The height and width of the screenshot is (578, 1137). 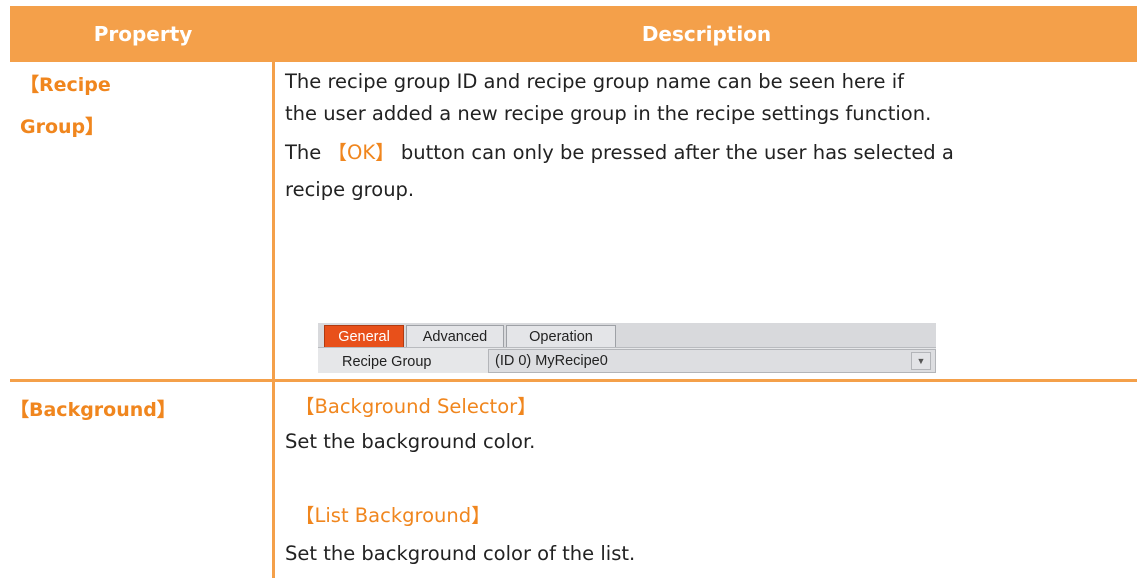 What do you see at coordinates (551, 361) in the screenshot?
I see `recipe-group-value: (ID 0) MyRecipe0` at bounding box center [551, 361].